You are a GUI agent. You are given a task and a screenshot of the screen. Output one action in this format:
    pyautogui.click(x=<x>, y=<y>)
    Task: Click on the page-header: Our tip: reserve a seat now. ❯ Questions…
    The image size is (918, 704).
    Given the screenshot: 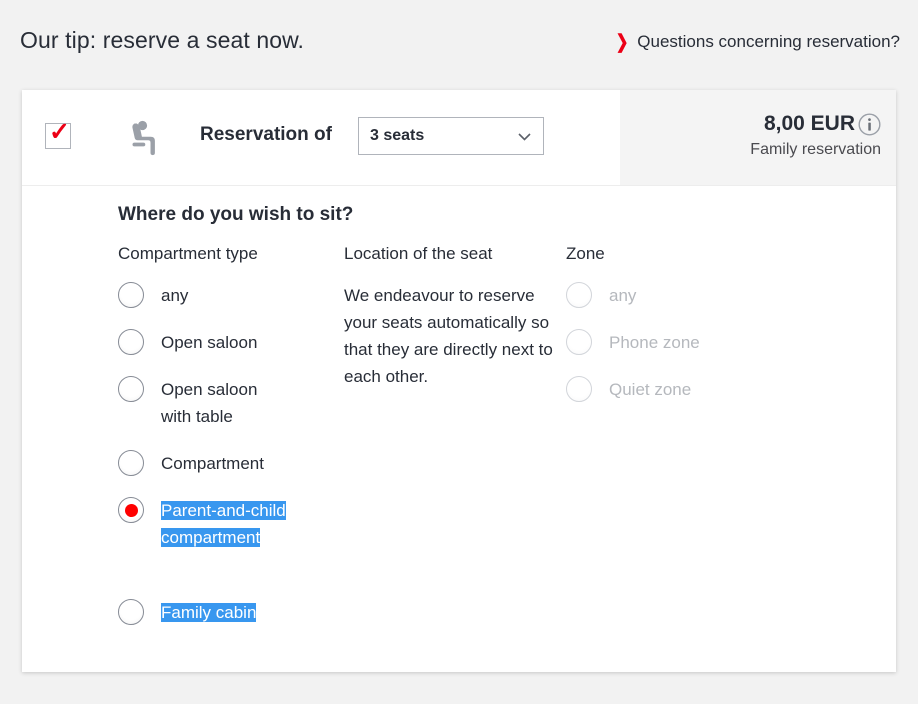 What is the action you would take?
    pyautogui.click(x=459, y=45)
    